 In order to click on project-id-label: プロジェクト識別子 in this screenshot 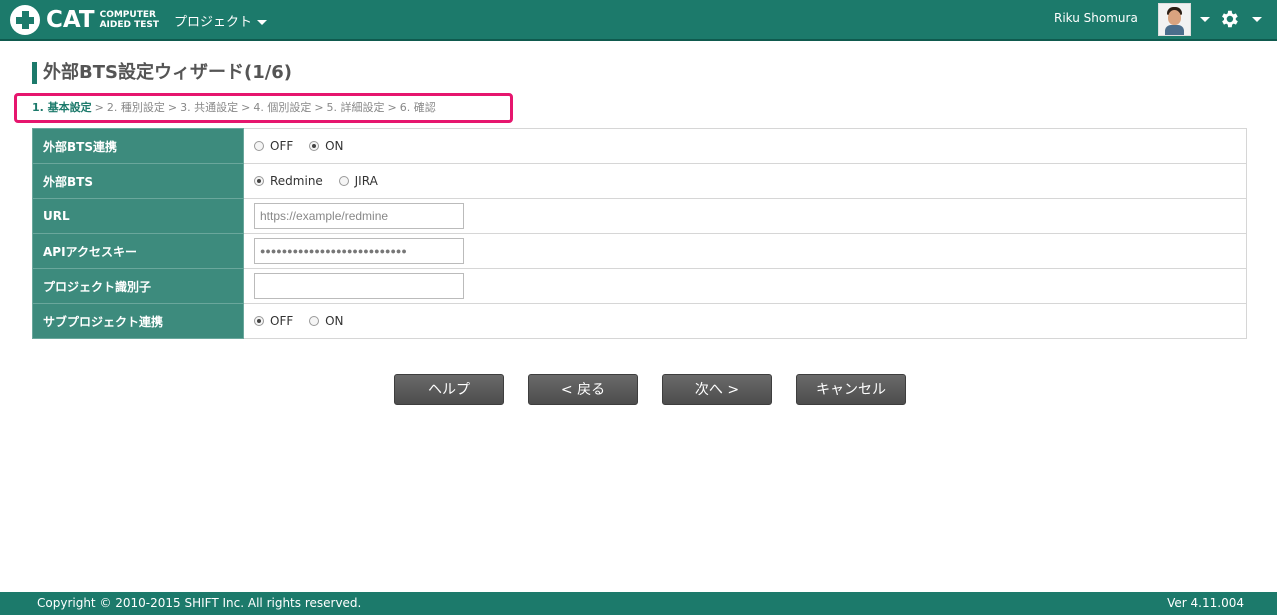, I will do `click(138, 286)`.